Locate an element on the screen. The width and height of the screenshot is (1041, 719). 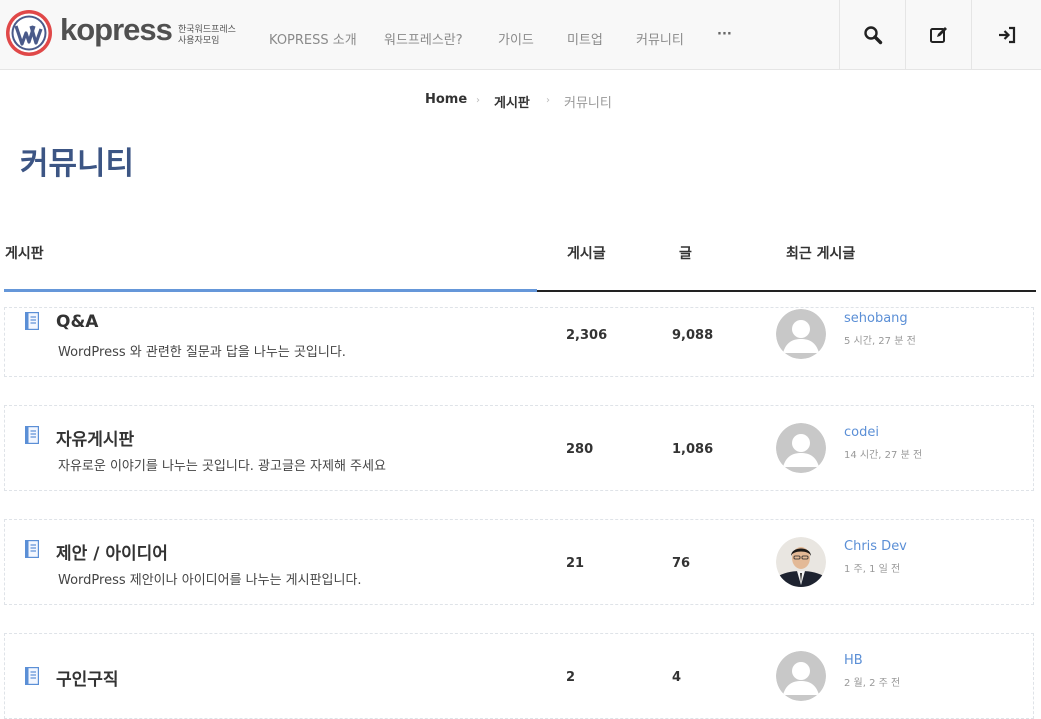
breadcrumb-current: 커뮤니티 is located at coordinates (588, 103).